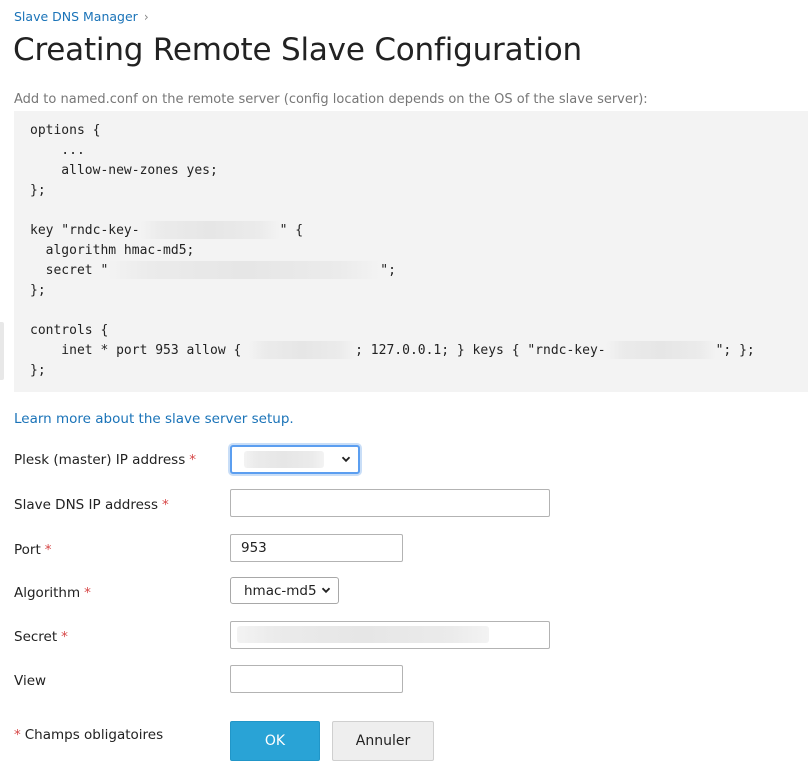  What do you see at coordinates (124, 170) in the screenshot?
I see `code-line: allow-new-zones yes;` at bounding box center [124, 170].